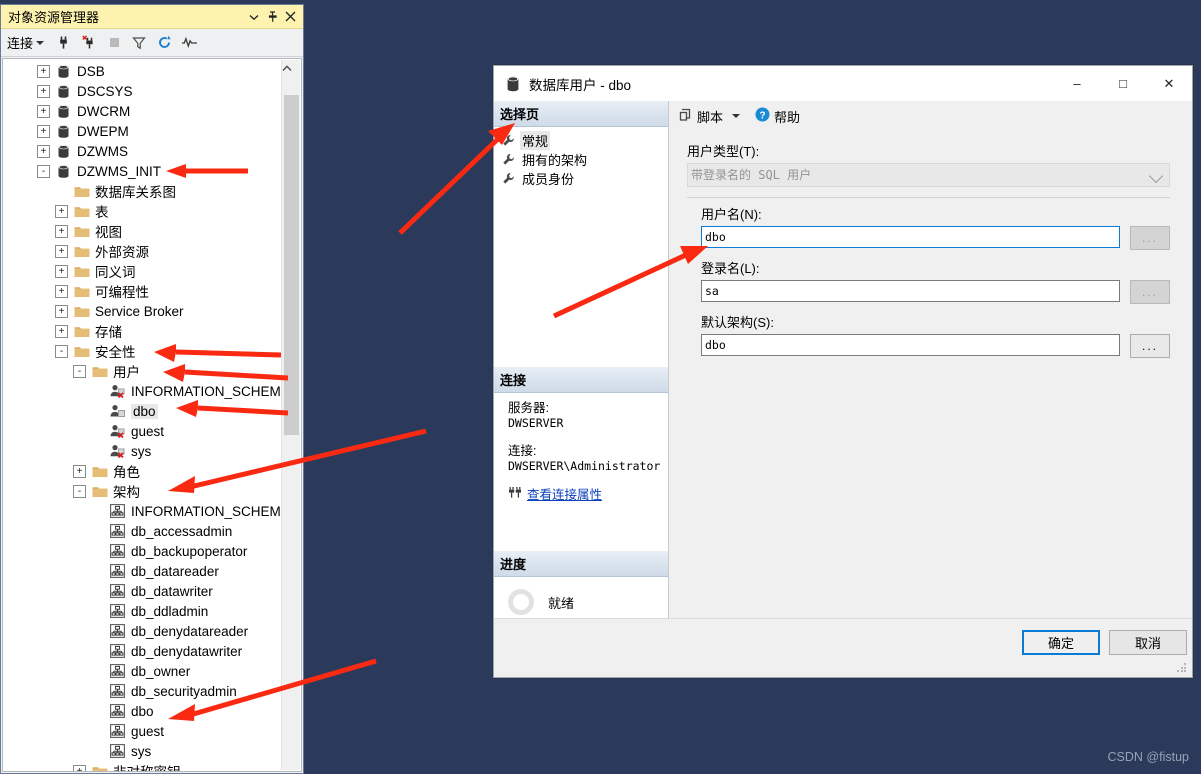 The image size is (1201, 774). Describe the element at coordinates (142, 571) in the screenshot. I see `tree-item: db_datareader` at that location.